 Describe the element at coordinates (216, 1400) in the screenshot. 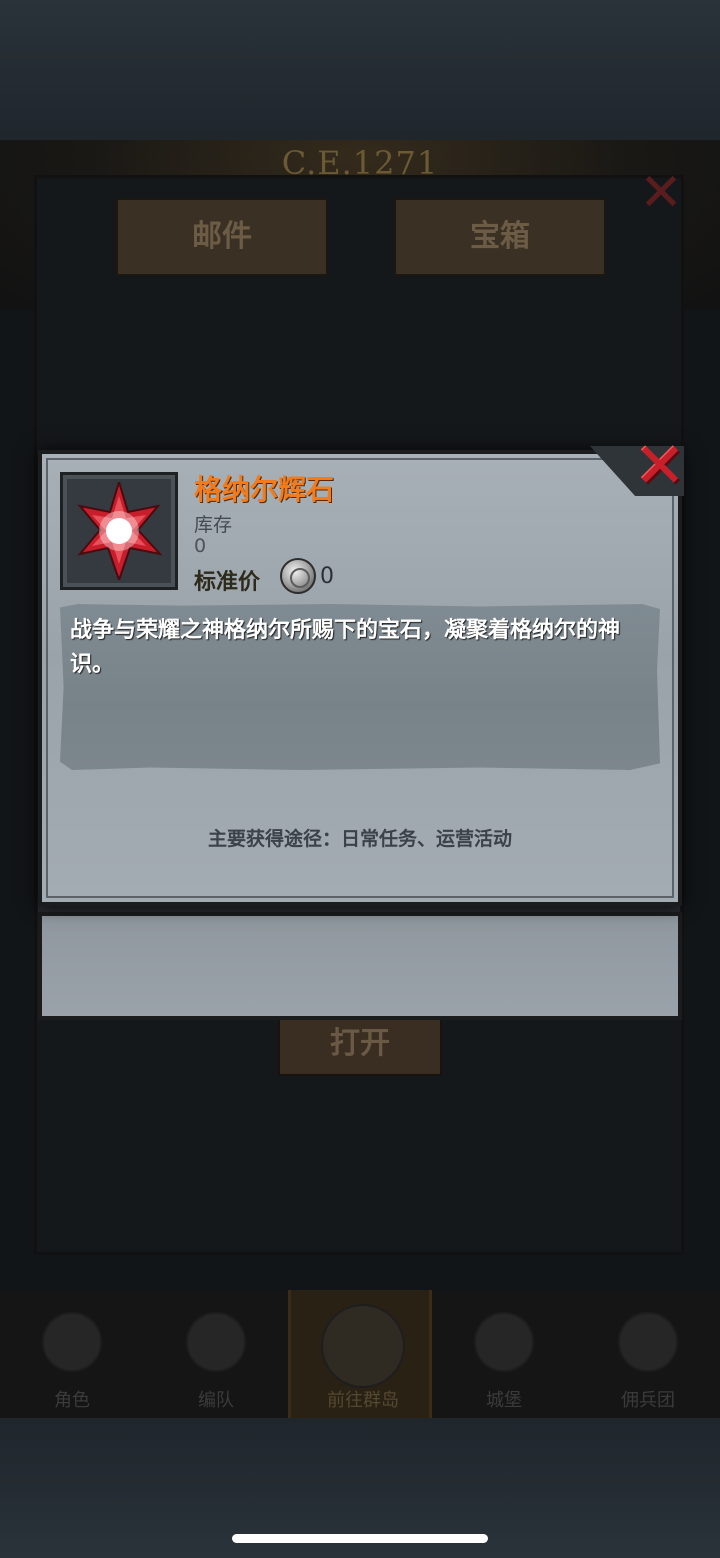

I see `nav-label: 编队` at that location.